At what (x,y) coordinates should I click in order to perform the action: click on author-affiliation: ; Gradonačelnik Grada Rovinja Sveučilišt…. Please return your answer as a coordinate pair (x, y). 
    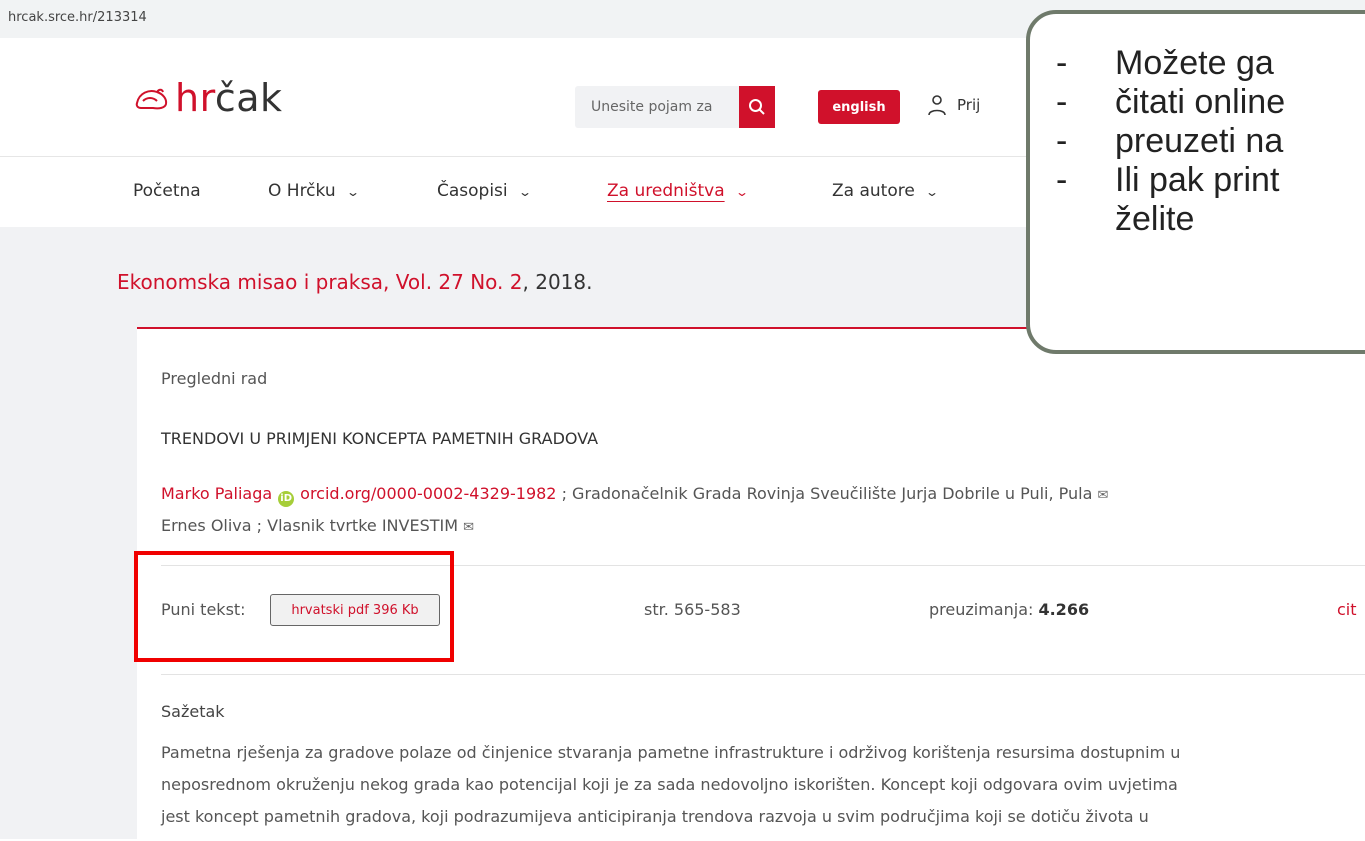
    Looking at the image, I should click on (824, 493).